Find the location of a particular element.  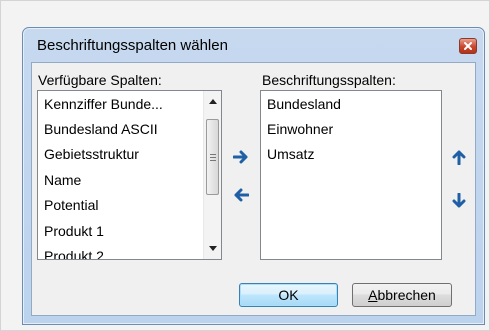

scroll-up-icon is located at coordinates (212, 101).